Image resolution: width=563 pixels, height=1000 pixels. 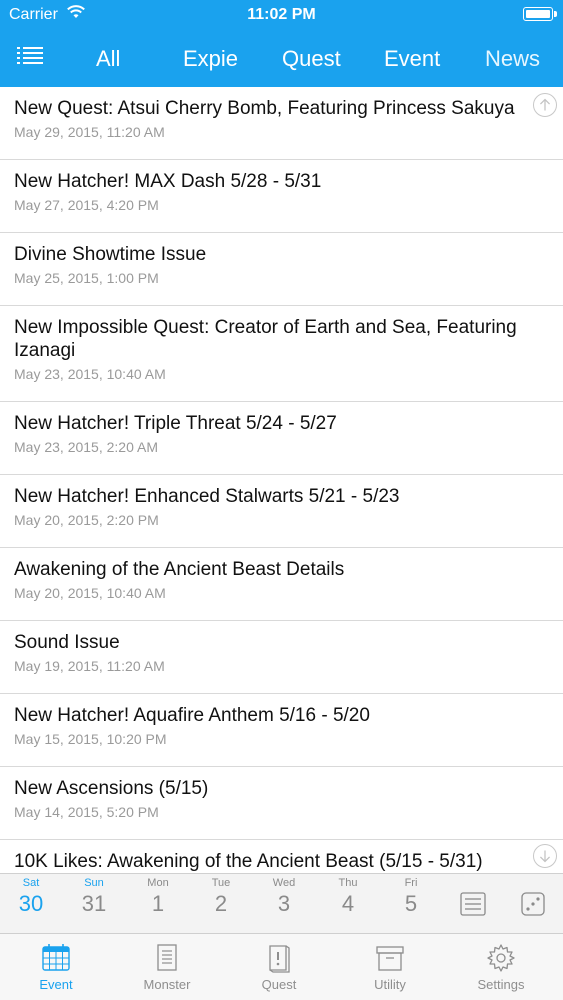 I want to click on list-view-icon, so click(x=473, y=904).